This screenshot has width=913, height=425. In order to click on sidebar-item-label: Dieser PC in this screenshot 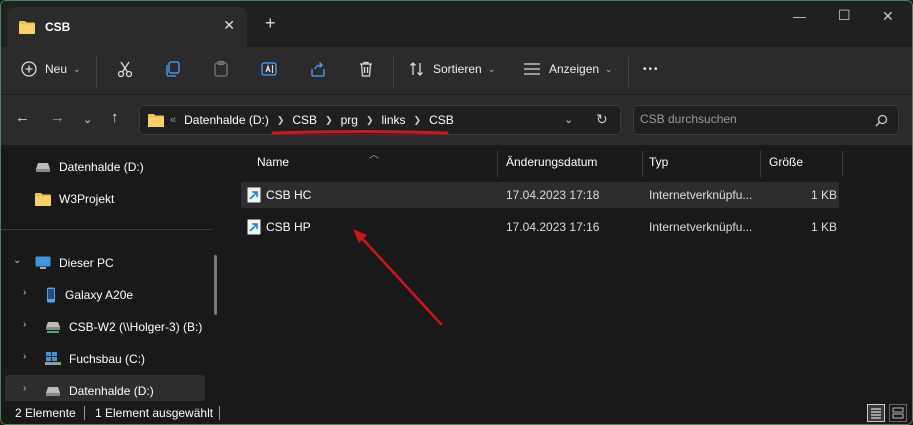, I will do `click(86, 263)`.